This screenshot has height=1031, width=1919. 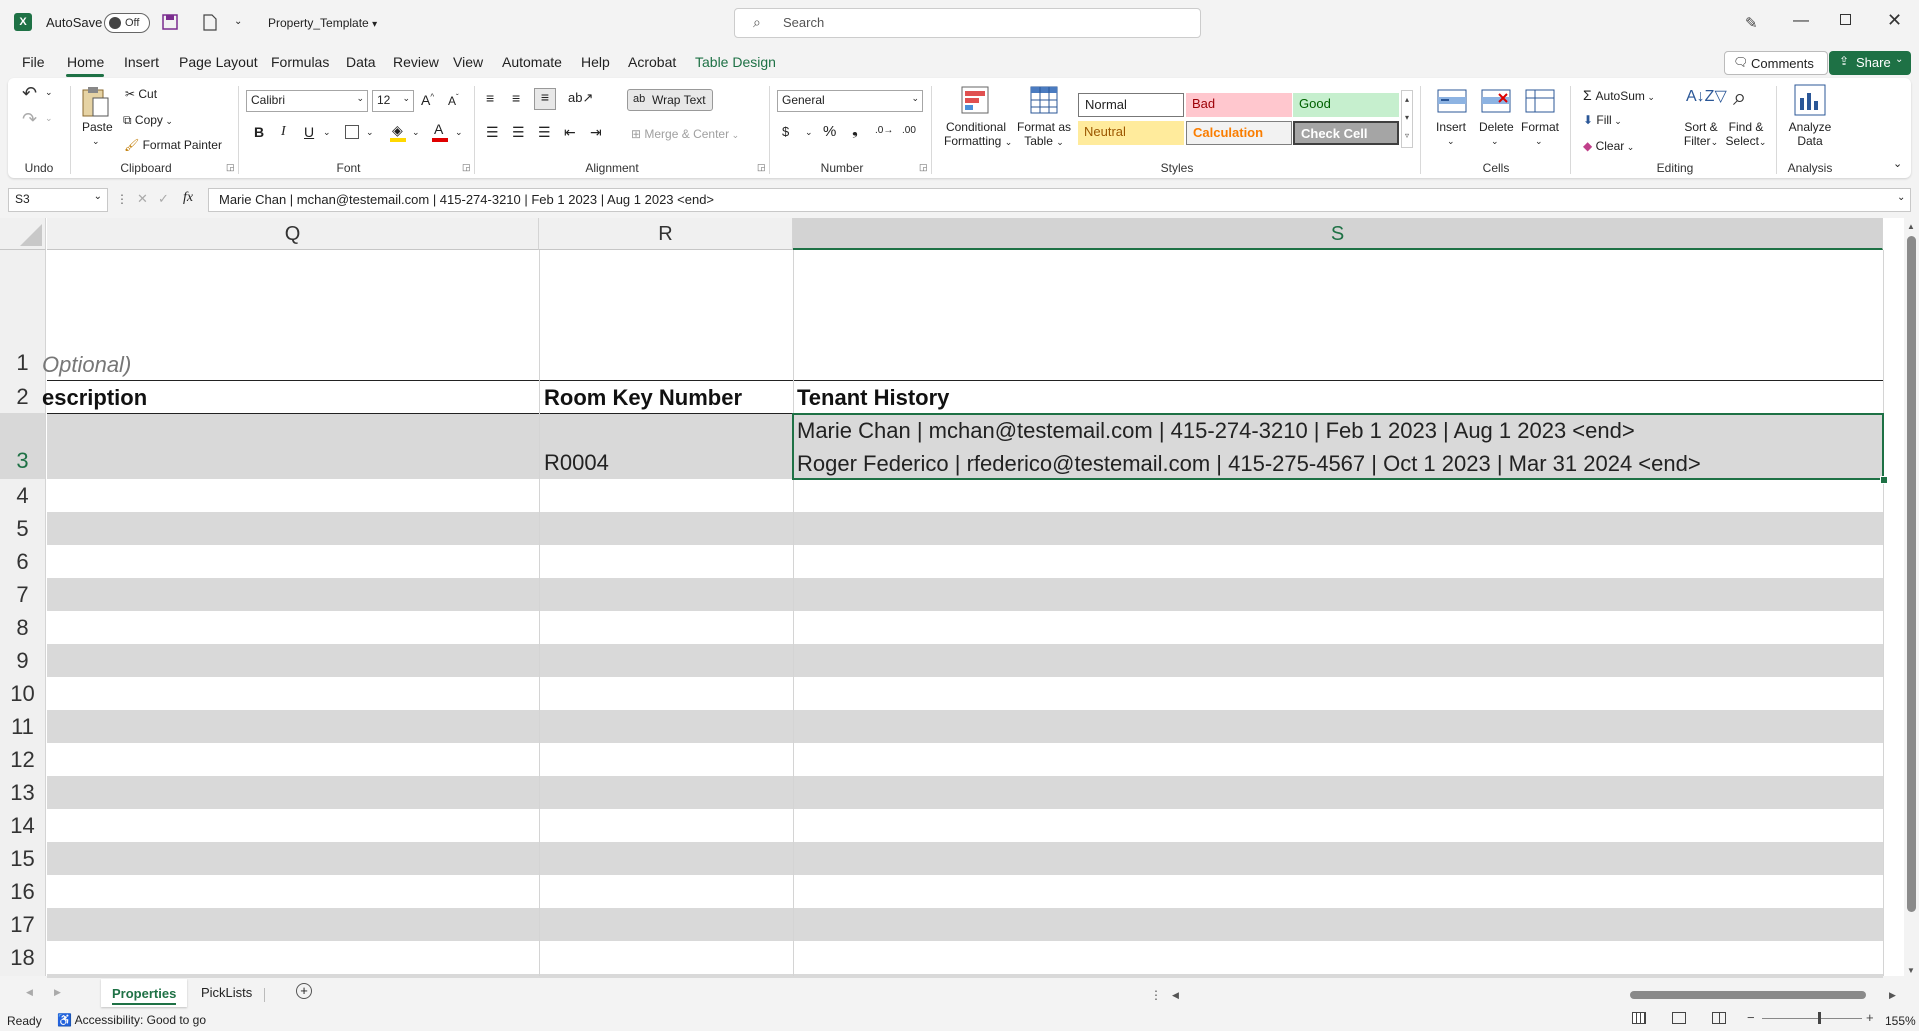 What do you see at coordinates (1608, 146) in the screenshot?
I see `clear-button: ◆ Clear ⌄` at bounding box center [1608, 146].